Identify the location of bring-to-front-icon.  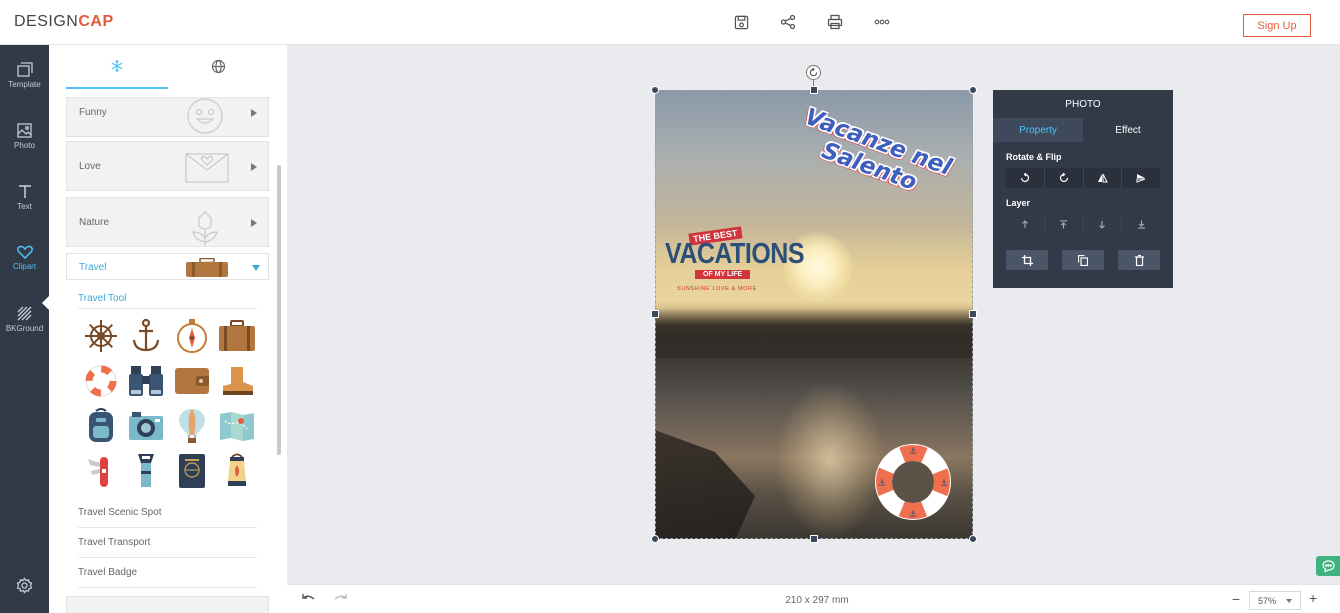
(1064, 223).